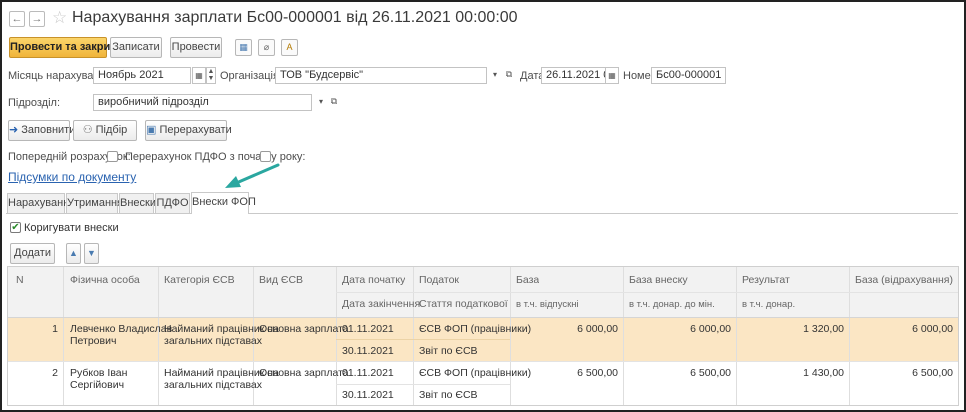 Image resolution: width=966 pixels, height=412 pixels. I want to click on row-number: 2, so click(55, 373).